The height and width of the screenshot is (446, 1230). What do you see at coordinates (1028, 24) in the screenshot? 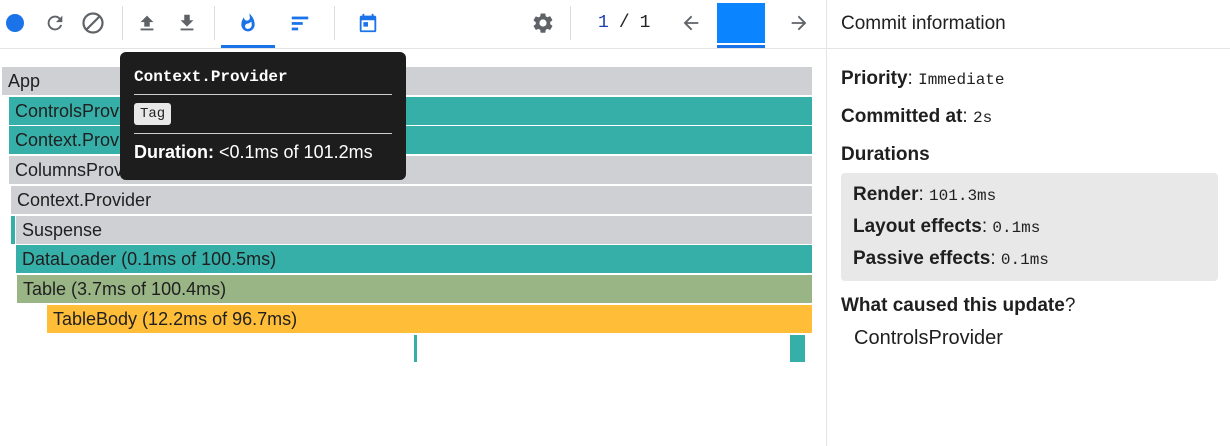
I see `panel-header: Commit information` at bounding box center [1028, 24].